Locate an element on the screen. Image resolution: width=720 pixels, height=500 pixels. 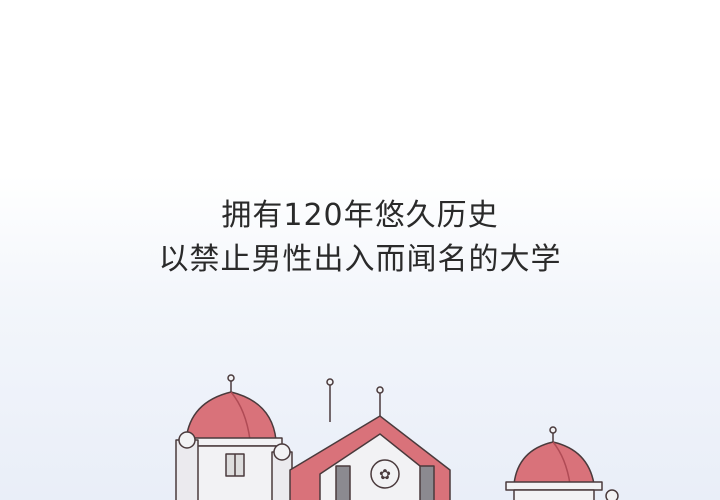
central-building: ✿ is located at coordinates (370, 439).